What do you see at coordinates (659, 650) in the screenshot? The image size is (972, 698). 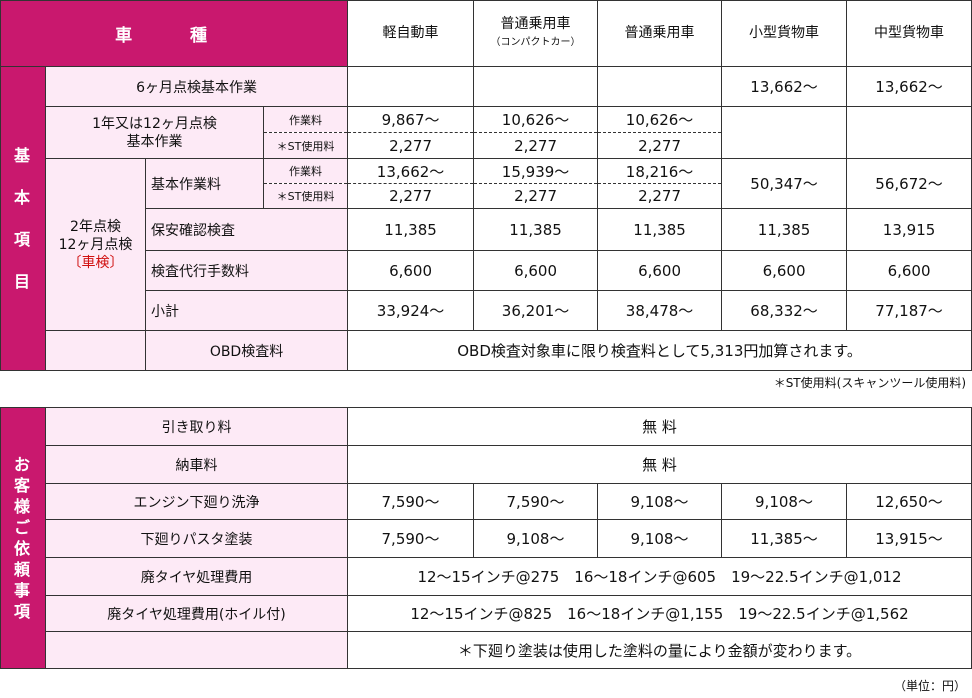 I see `paint-note: ＊下廻り塗装は使用した塗料の量により金額が変わります。` at bounding box center [659, 650].